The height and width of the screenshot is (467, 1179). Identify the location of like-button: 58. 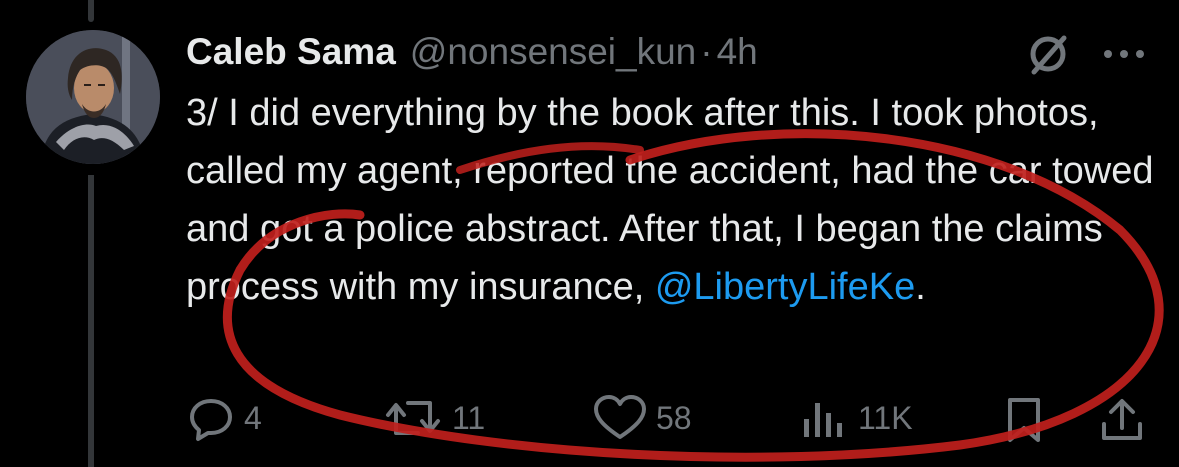
(642, 418).